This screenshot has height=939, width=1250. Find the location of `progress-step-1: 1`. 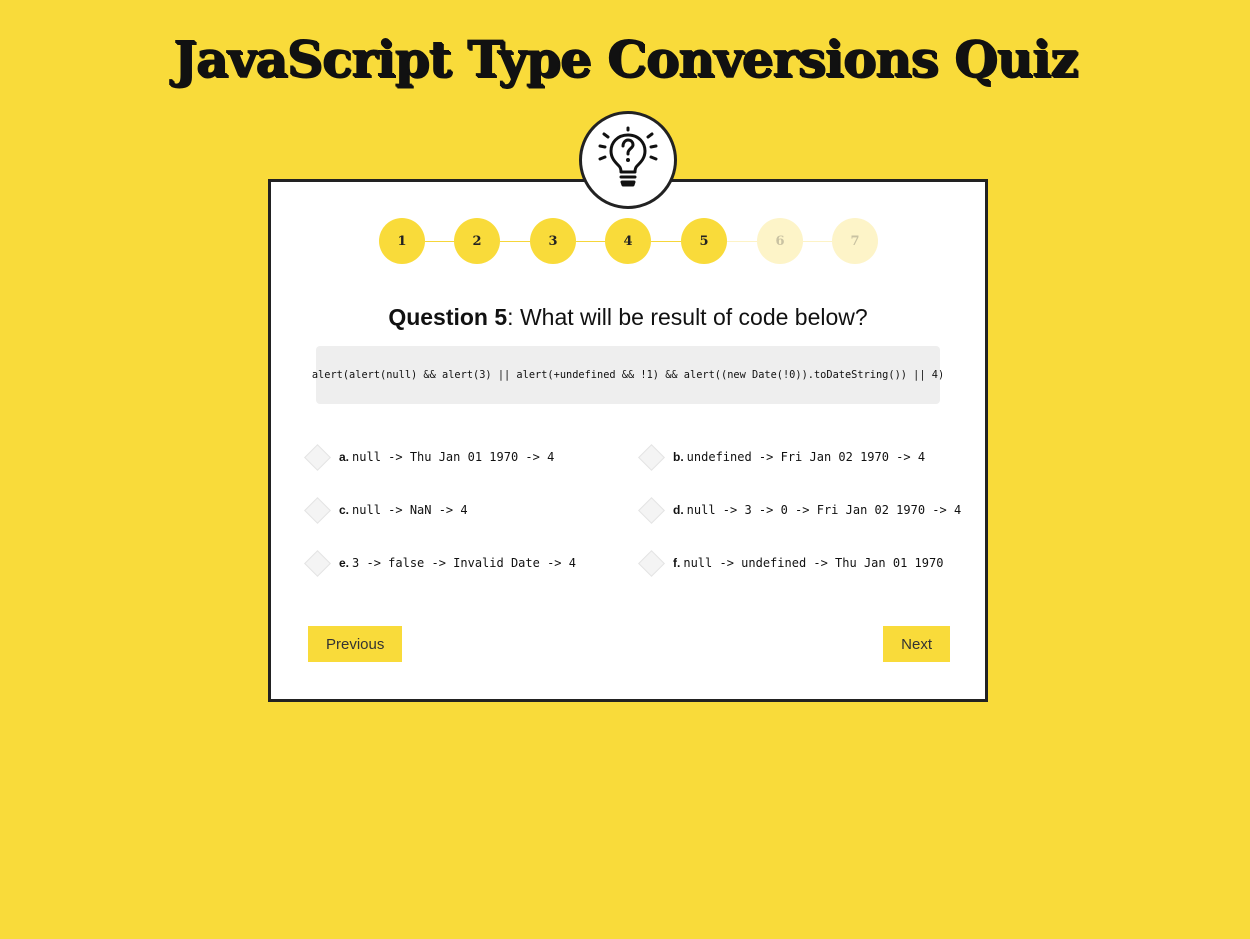

progress-step-1: 1 is located at coordinates (402, 241).